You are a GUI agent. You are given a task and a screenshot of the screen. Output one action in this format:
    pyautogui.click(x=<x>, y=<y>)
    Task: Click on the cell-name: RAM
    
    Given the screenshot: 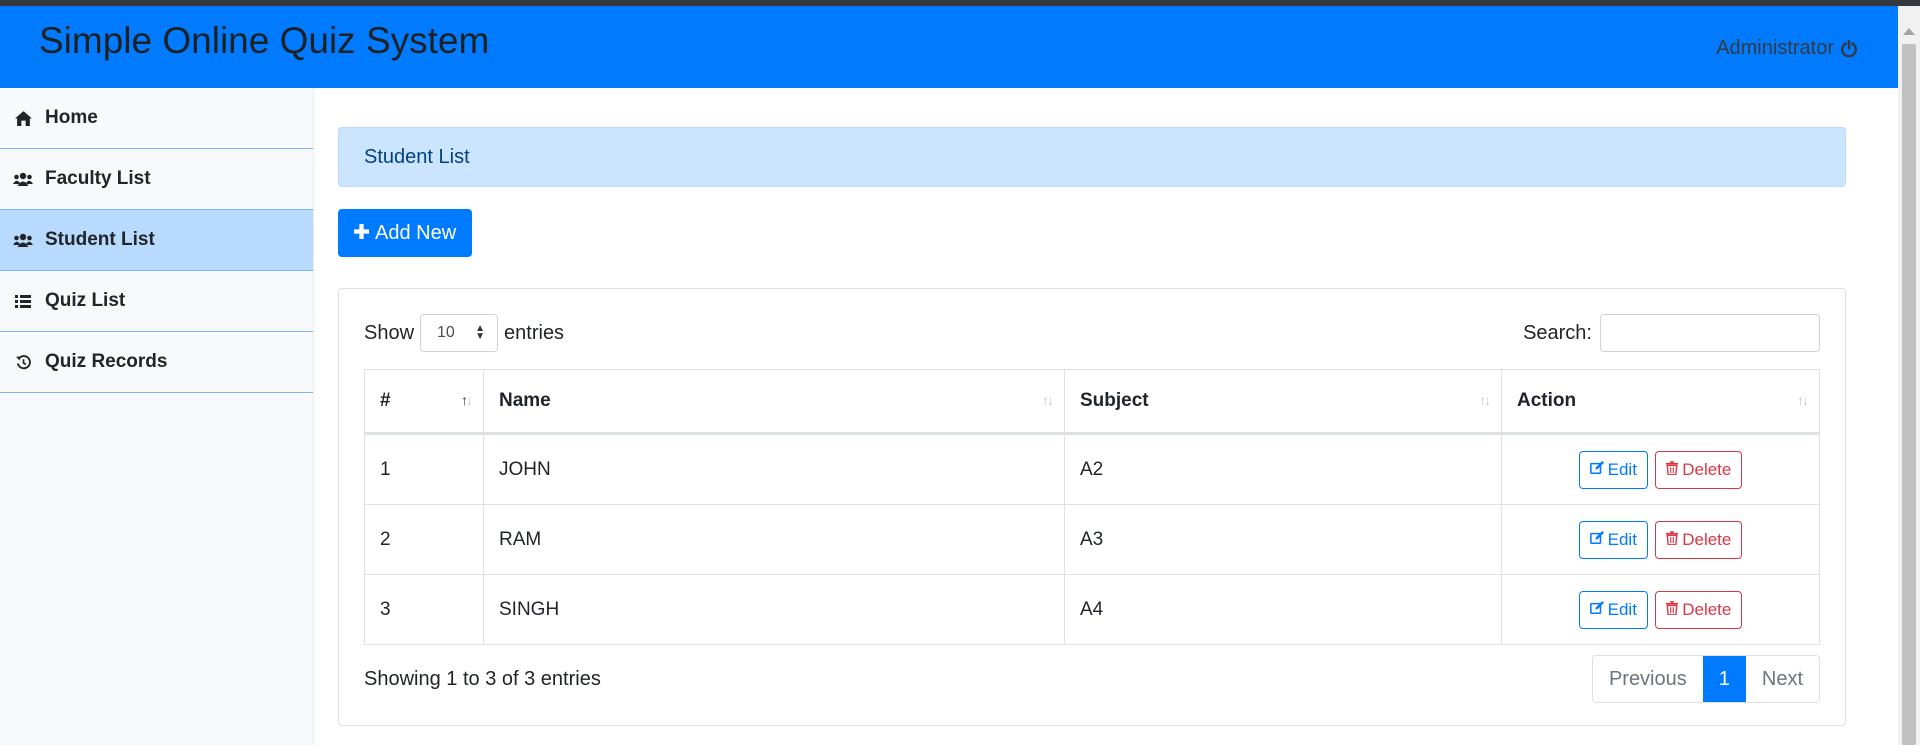 What is the action you would take?
    pyautogui.click(x=774, y=539)
    